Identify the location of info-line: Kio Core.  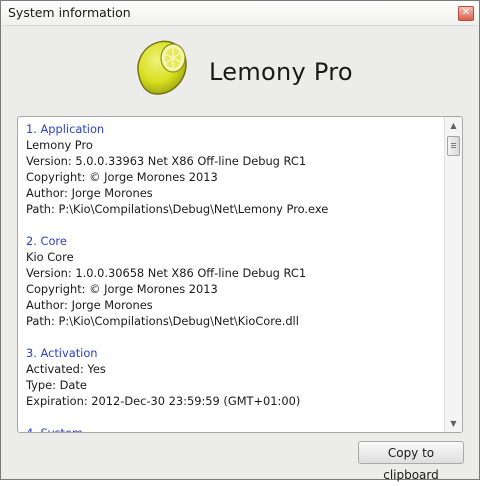
(50, 257).